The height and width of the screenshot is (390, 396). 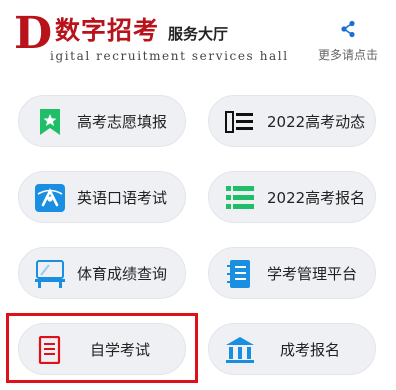 What do you see at coordinates (50, 274) in the screenshot?
I see `sports-icon` at bounding box center [50, 274].